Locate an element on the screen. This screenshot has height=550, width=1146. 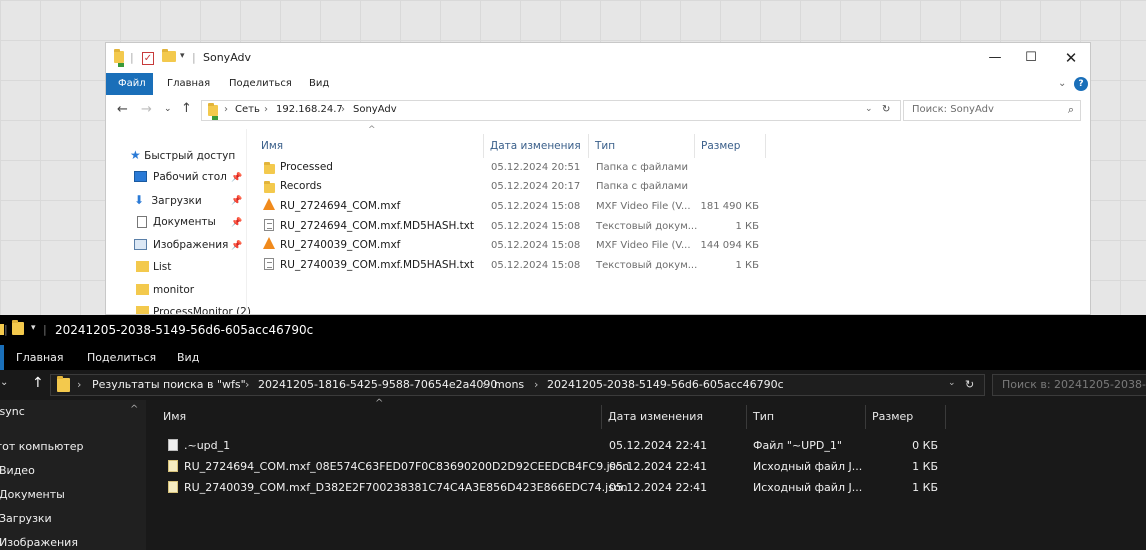
breadcrumb-folder-1: 20241205-1816-5425-9588-70654e2a4090 is located at coordinates (377, 384).